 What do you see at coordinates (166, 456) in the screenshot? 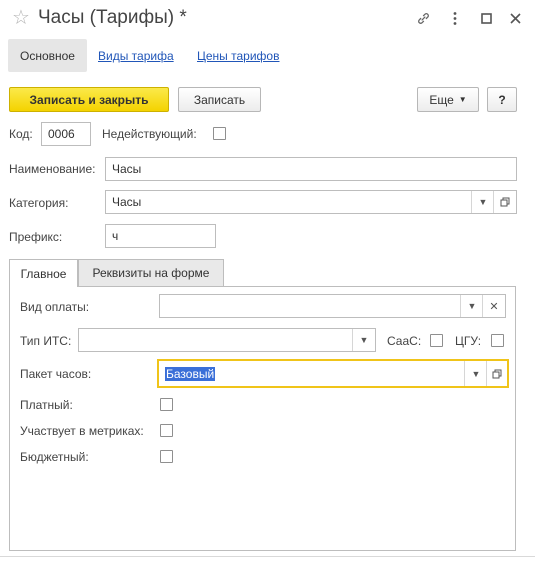
I see `budget-checkbox` at bounding box center [166, 456].